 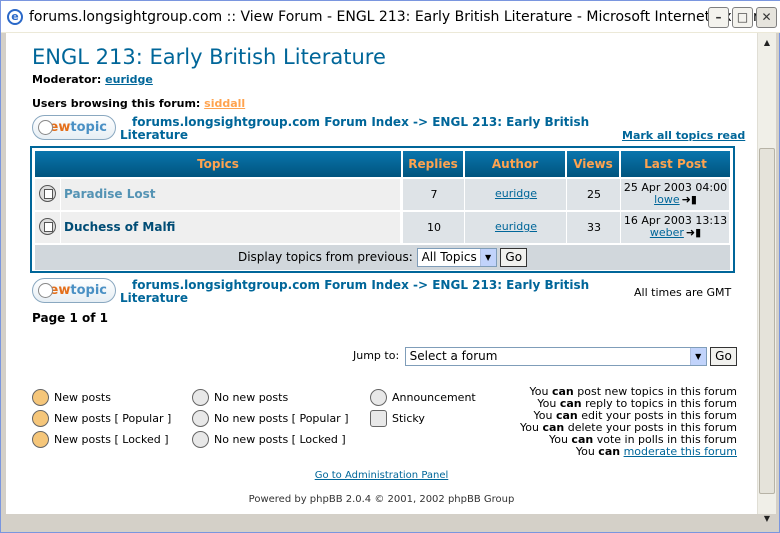 What do you see at coordinates (718, 17) in the screenshot?
I see `minimize-button: –` at bounding box center [718, 17].